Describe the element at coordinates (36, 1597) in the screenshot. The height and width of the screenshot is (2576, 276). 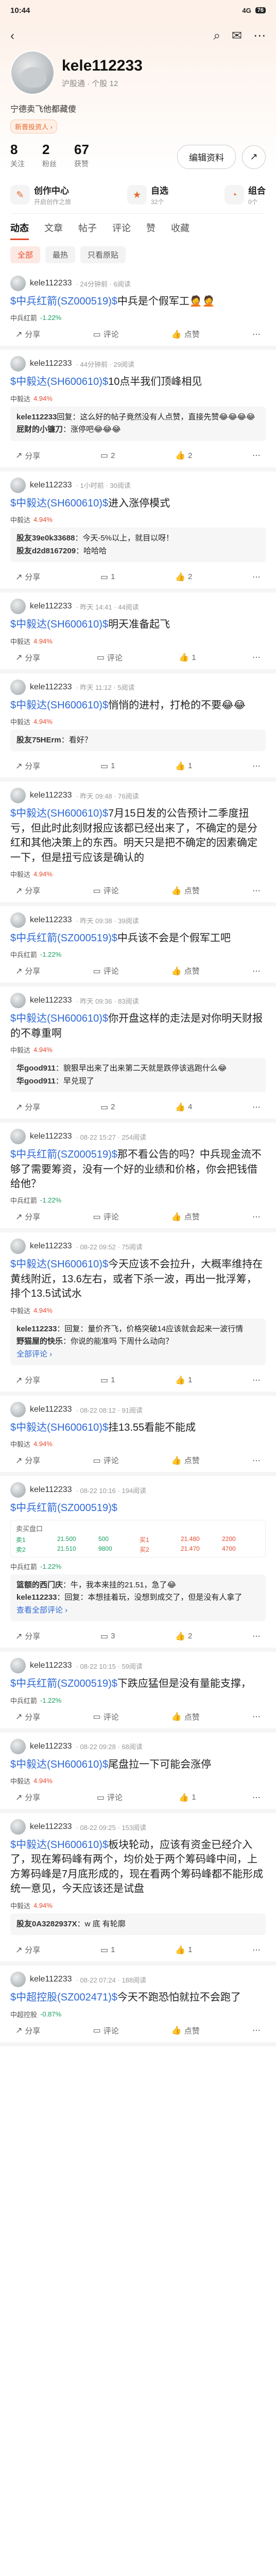
I see `comment-user: kele112233` at that location.